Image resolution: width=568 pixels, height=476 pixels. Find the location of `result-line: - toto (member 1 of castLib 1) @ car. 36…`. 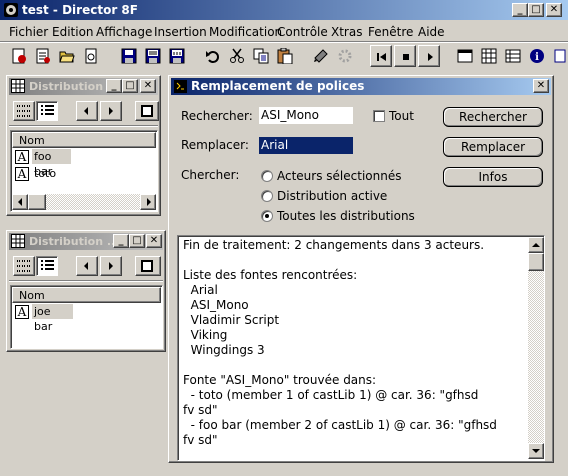

result-line: - toto (member 1 of castLib 1) @ car. 36… is located at coordinates (331, 395).